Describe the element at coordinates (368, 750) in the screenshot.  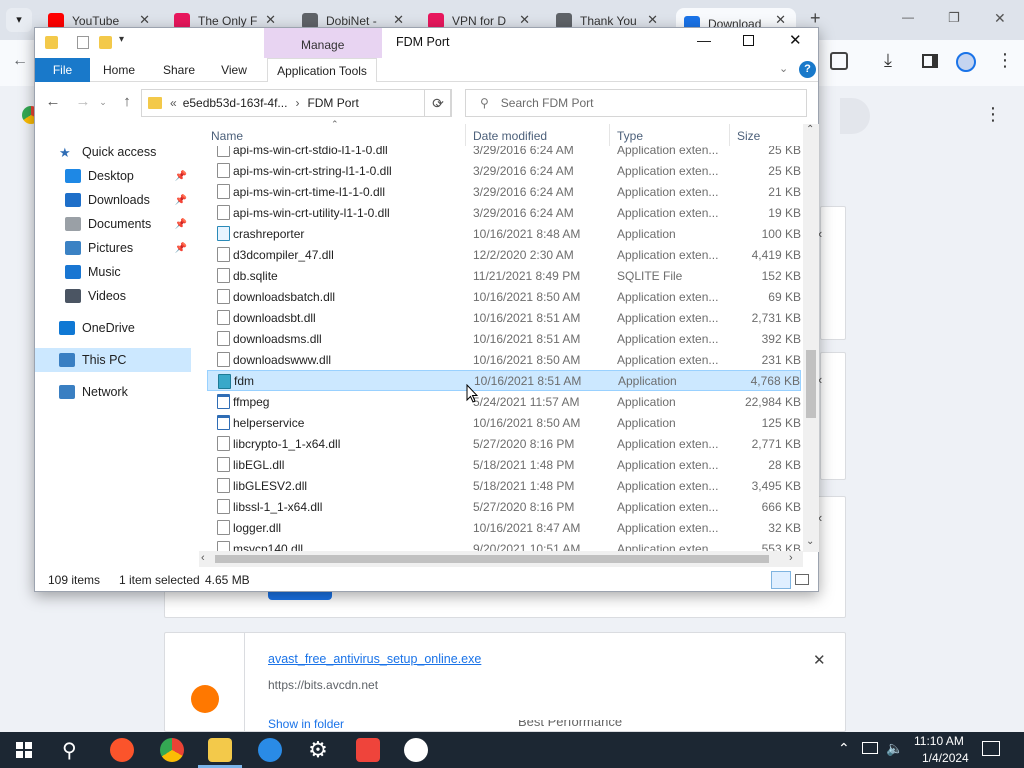
I see `anydesk-icon` at that location.